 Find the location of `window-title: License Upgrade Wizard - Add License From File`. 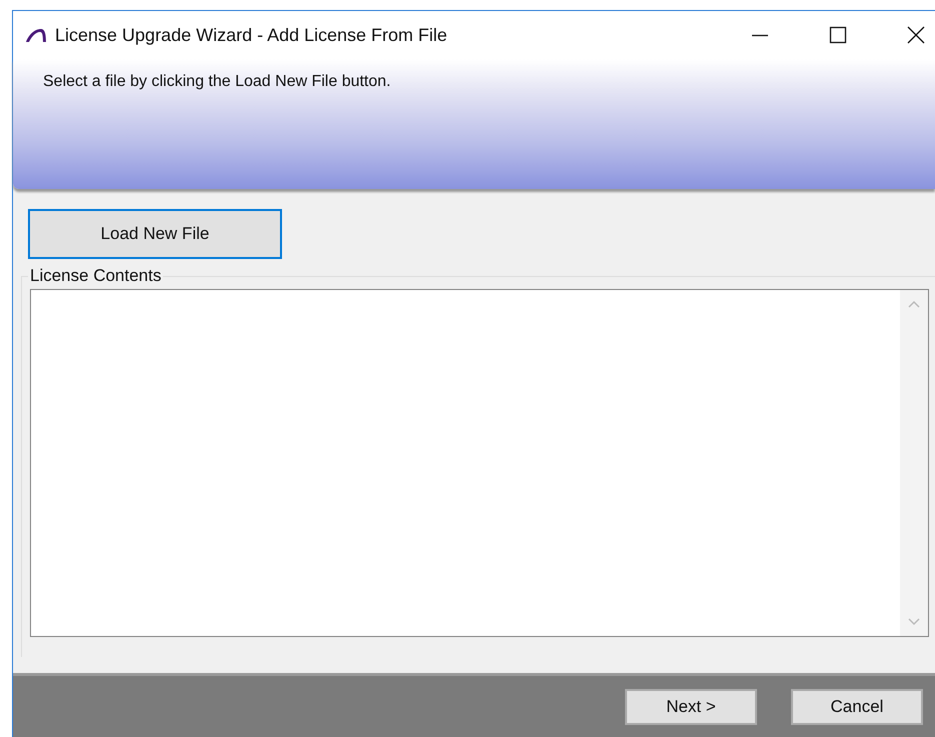

window-title: License Upgrade Wizard - Add License From File is located at coordinates (251, 35).